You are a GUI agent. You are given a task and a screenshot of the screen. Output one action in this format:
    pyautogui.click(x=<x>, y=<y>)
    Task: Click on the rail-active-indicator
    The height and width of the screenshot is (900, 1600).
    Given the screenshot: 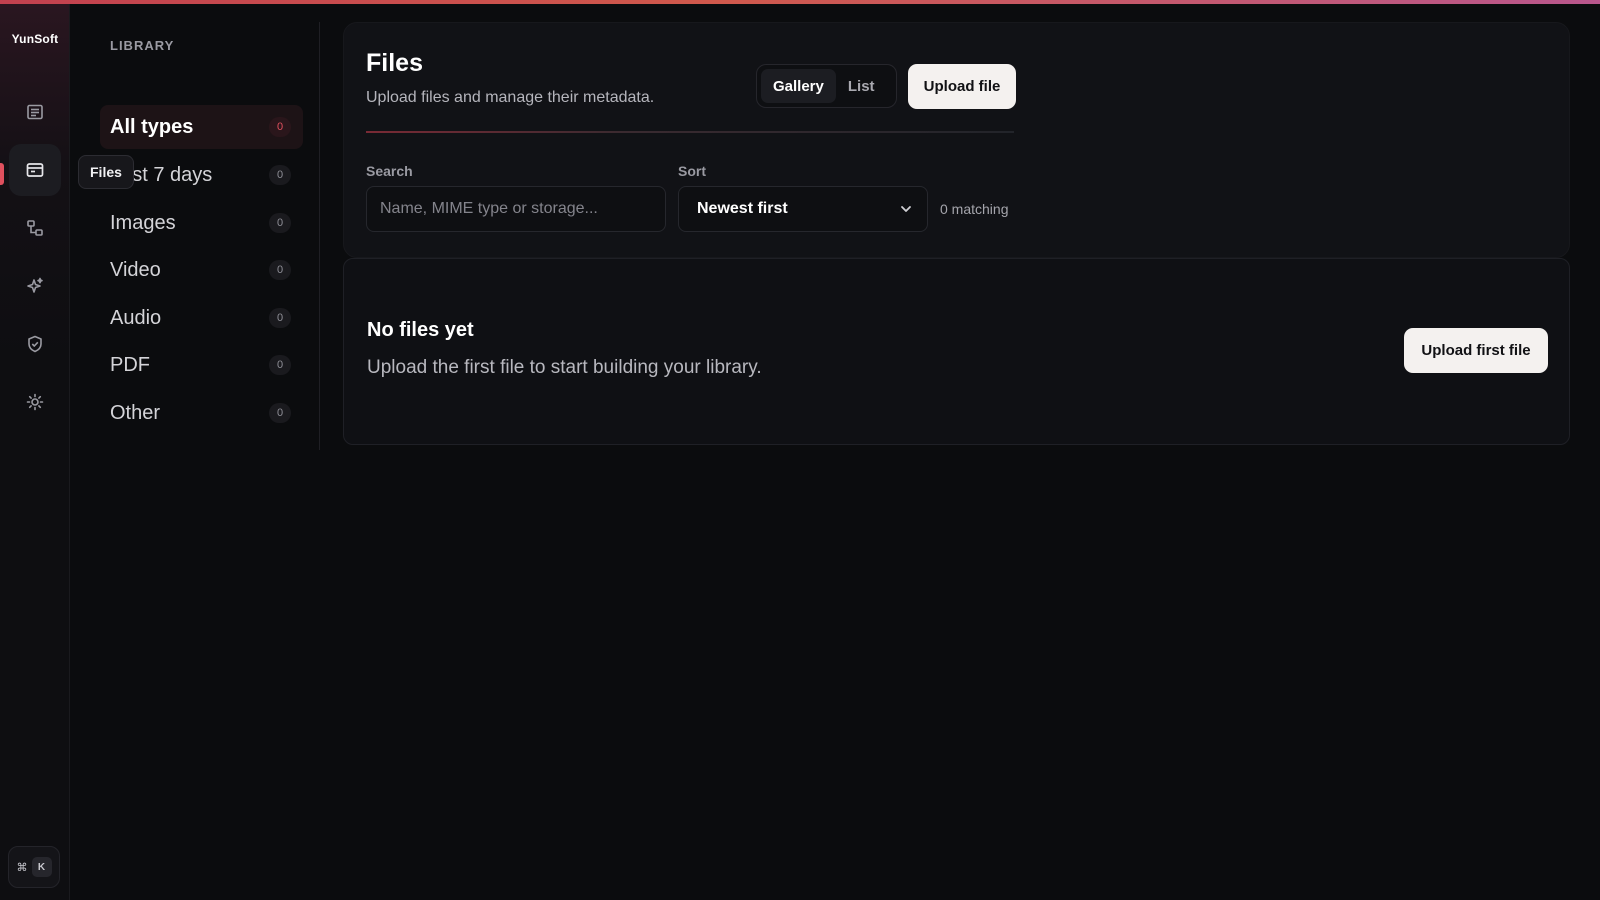 What is the action you would take?
    pyautogui.click(x=2, y=174)
    